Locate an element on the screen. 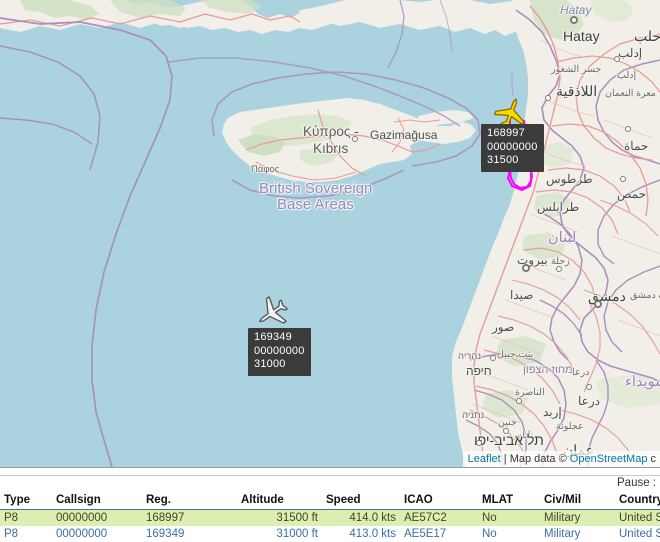 The height and width of the screenshot is (542, 660). cell-altitude: 31500 ft is located at coordinates (279, 517).